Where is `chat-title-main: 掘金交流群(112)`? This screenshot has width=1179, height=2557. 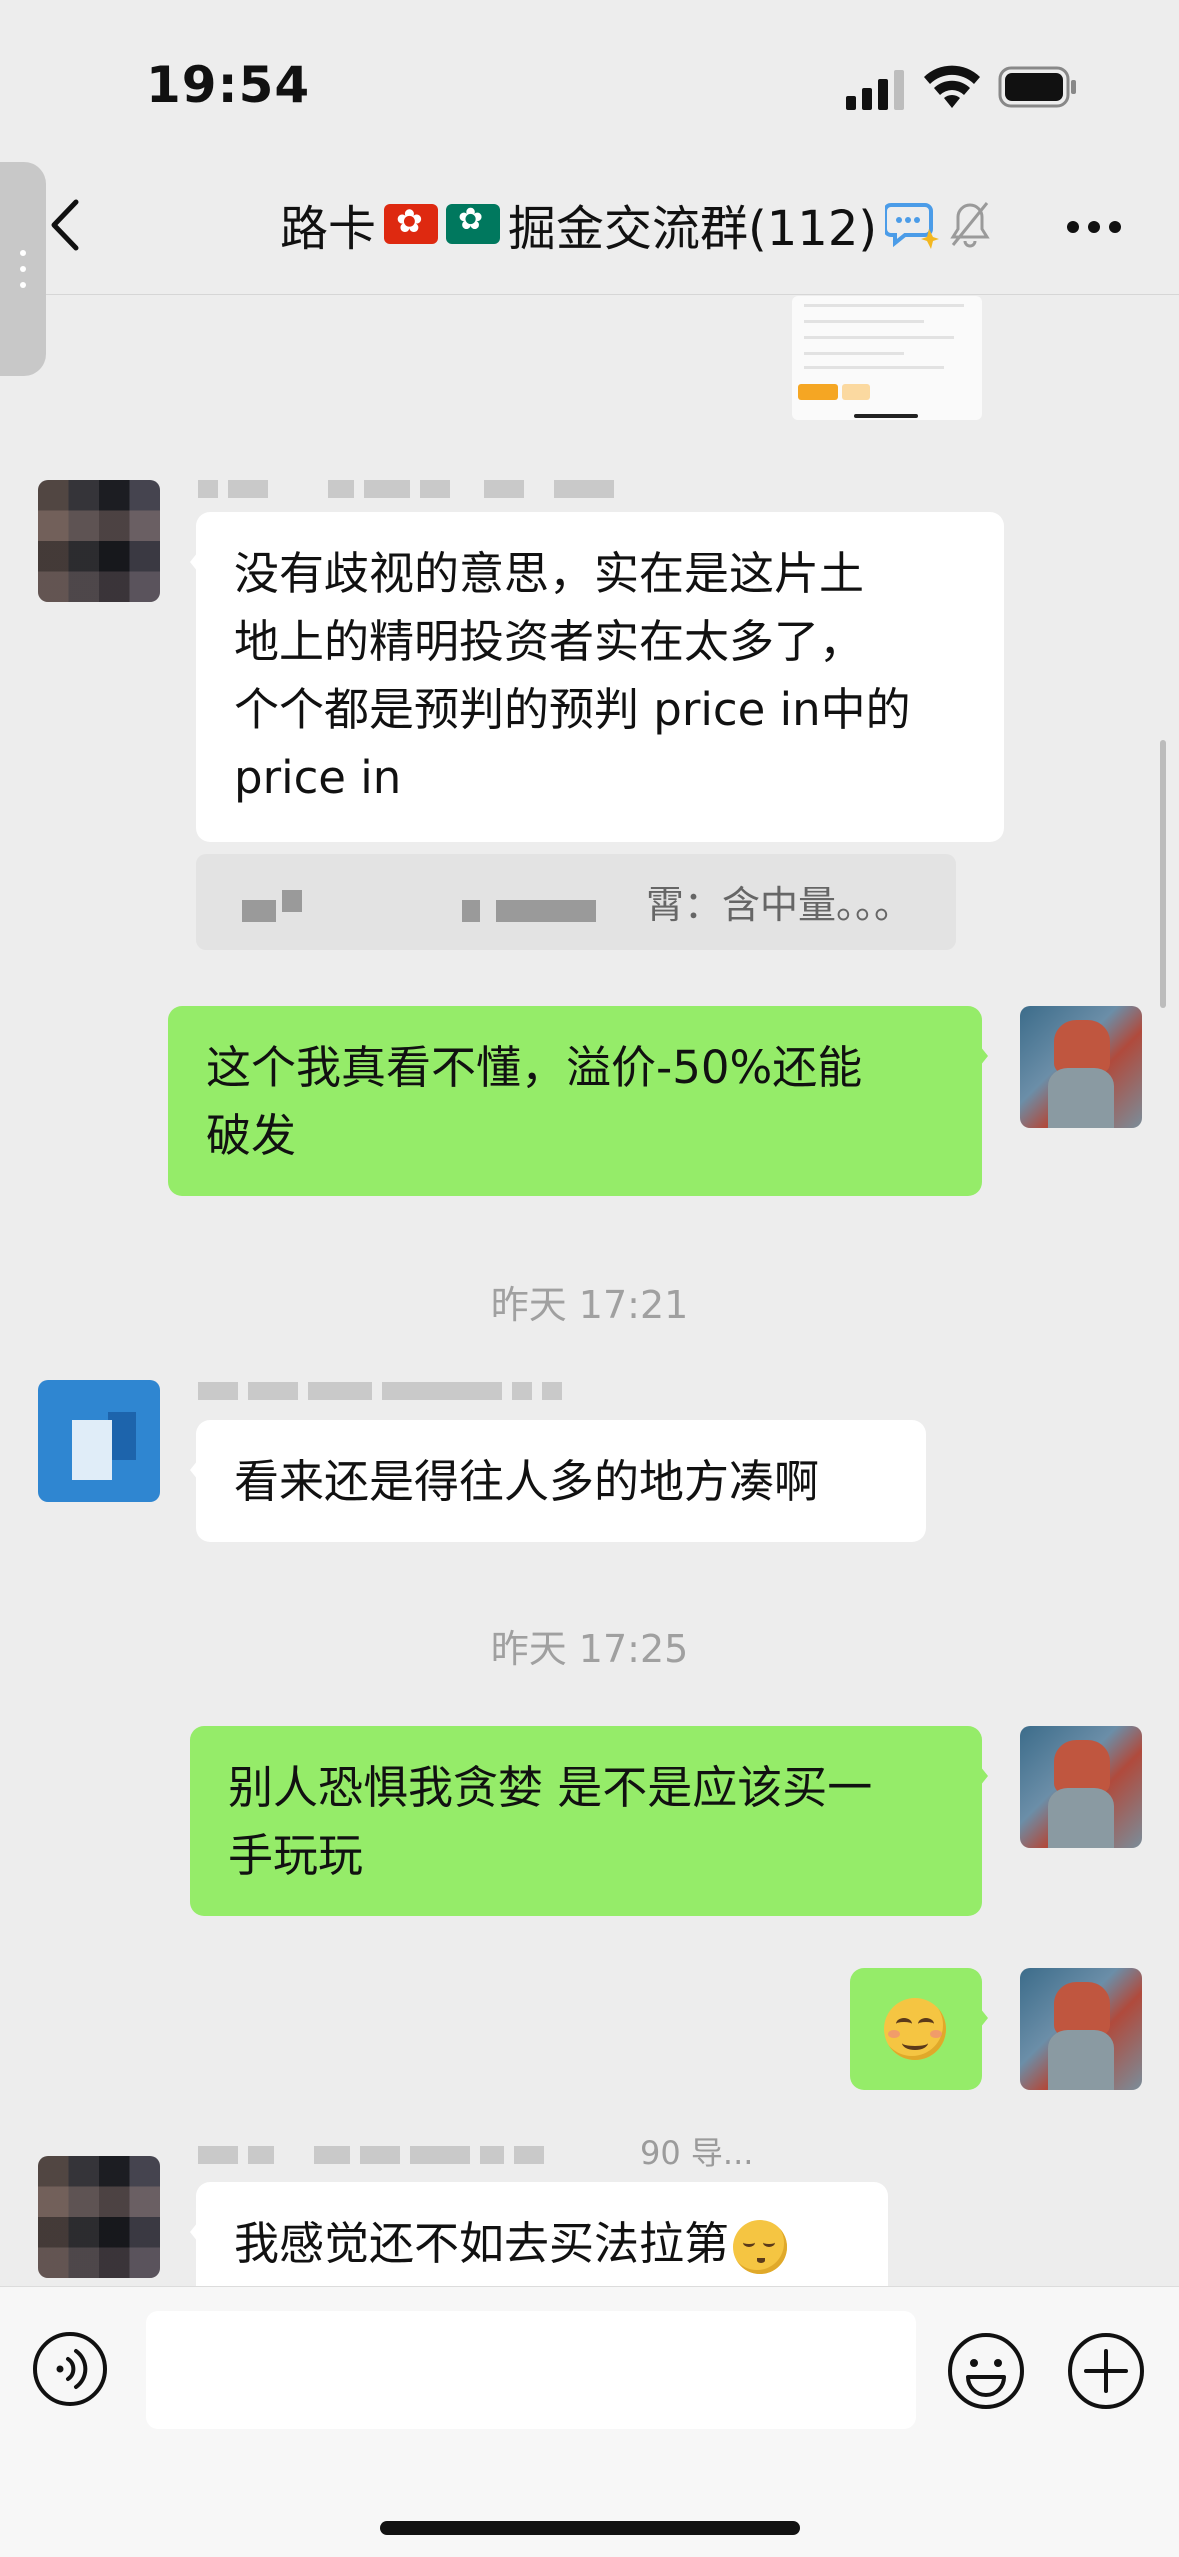
chat-title-main: 掘金交流群(112) is located at coordinates (693, 229).